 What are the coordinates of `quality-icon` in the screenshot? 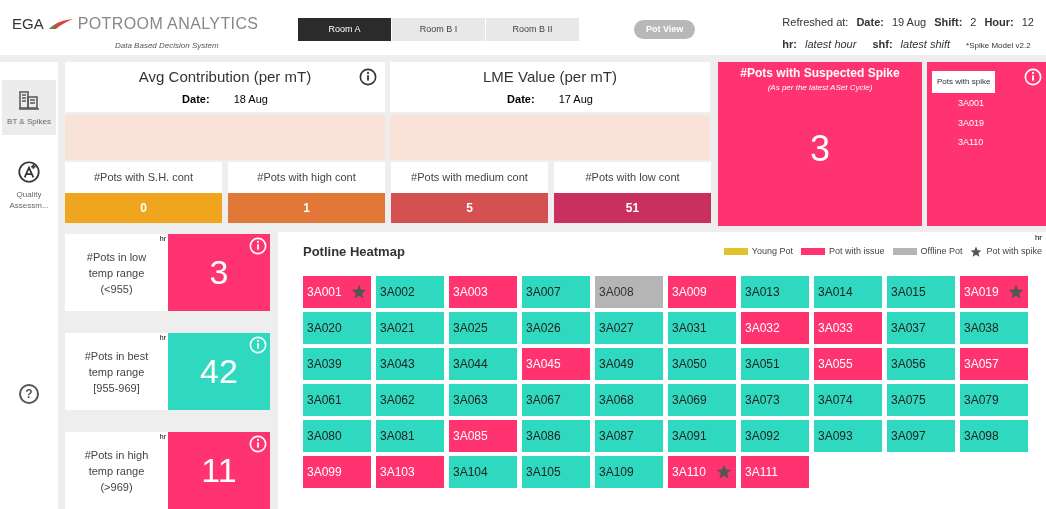 It's located at (29, 172).